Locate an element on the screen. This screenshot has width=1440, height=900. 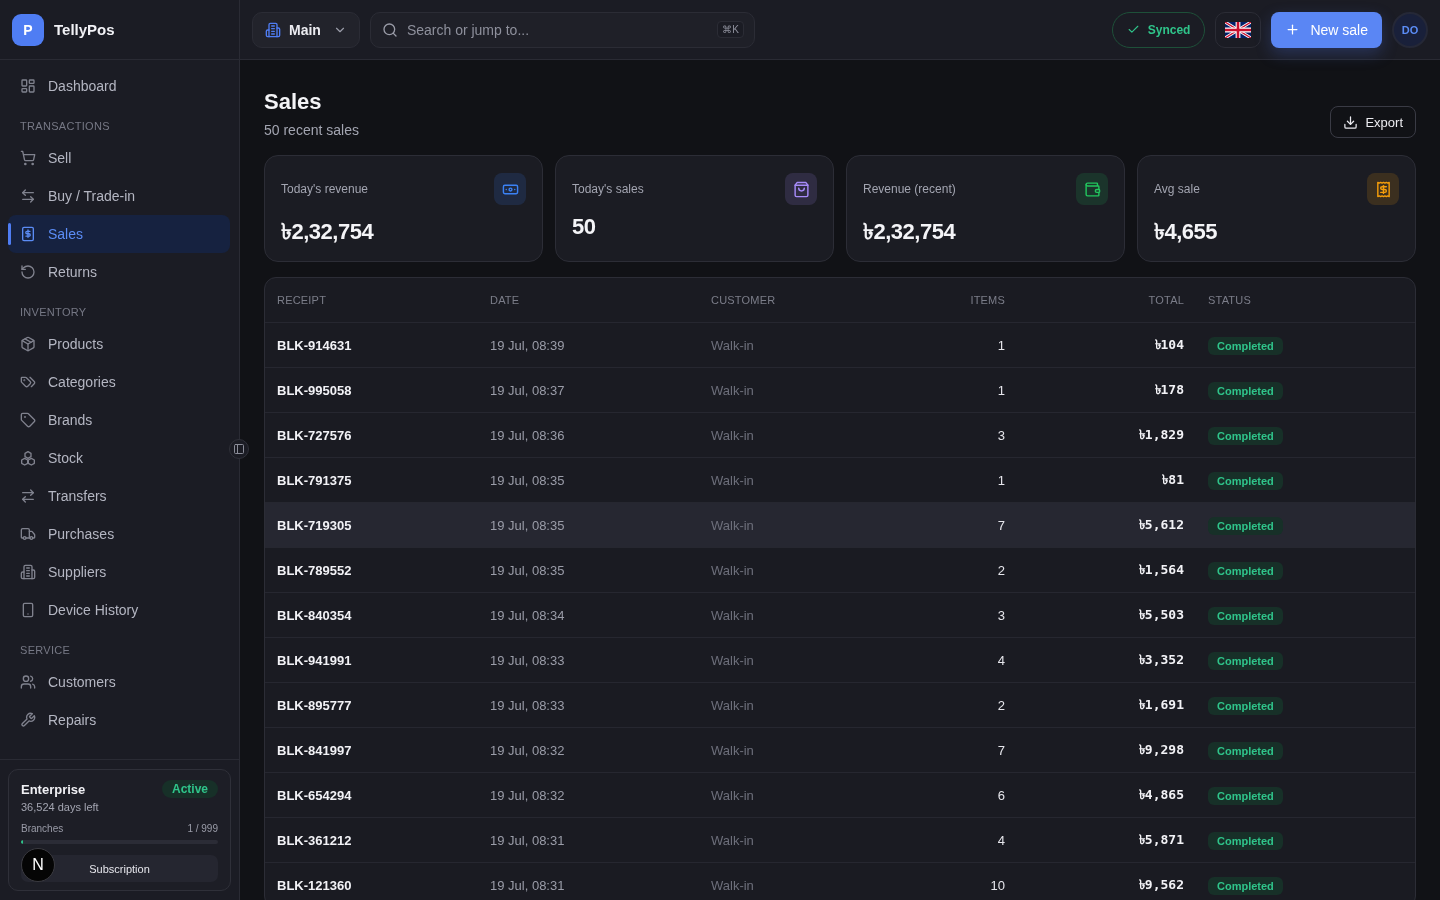
table-row: BLK-895777 19 Jul, 08:33 Walk-in 2 ৳1,691 Completed is located at coordinates (840, 704).